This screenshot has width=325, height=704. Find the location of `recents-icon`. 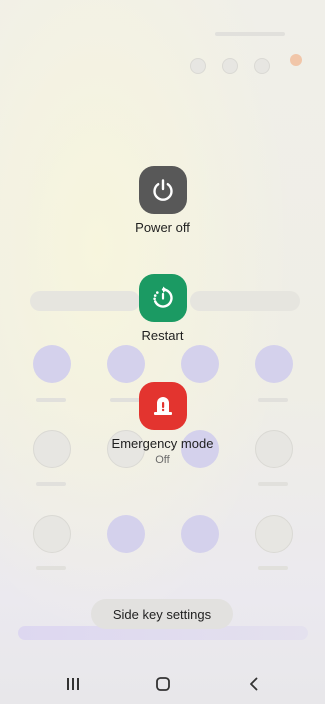

recents-icon is located at coordinates (73, 686).